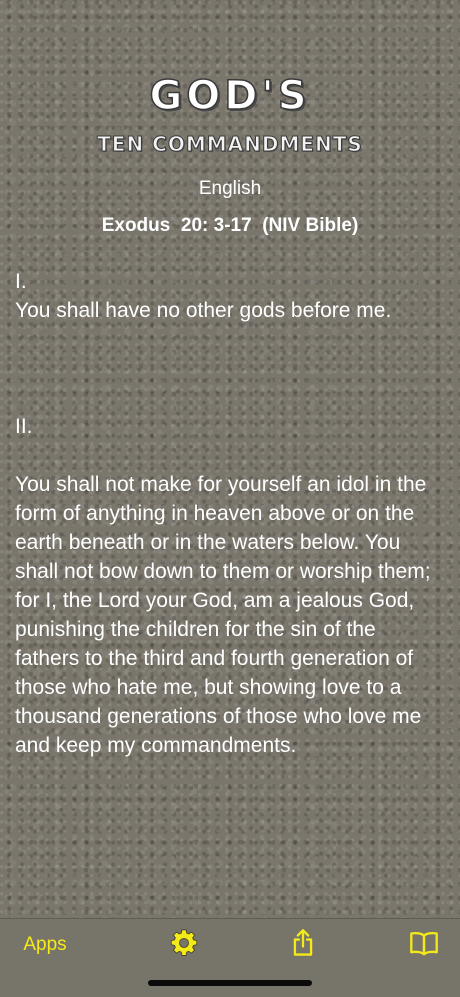  I want to click on gear-icon, so click(184, 945).